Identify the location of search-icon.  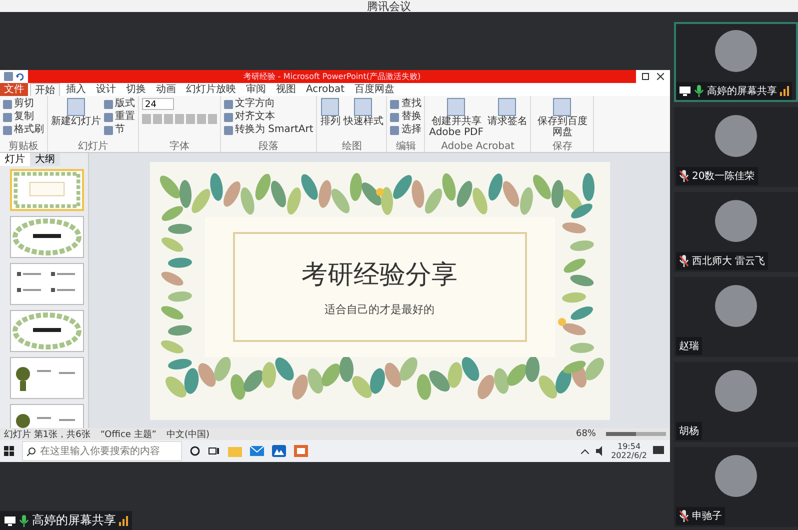
(31, 451).